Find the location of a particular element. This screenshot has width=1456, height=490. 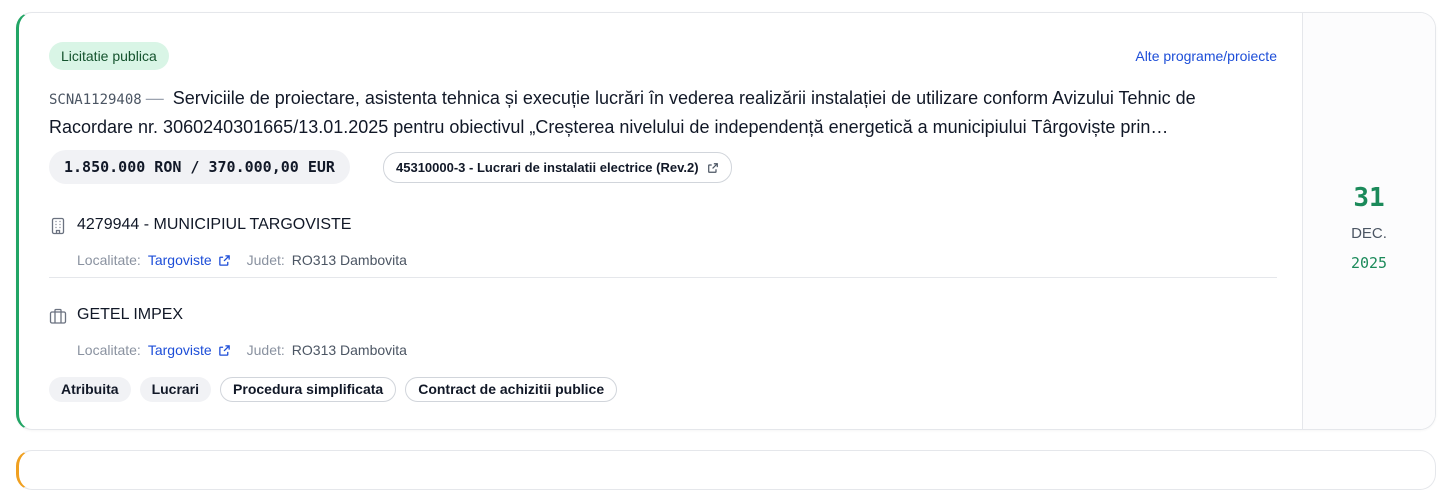

tag-contract-type: Contract de achizitii publice is located at coordinates (511, 389).